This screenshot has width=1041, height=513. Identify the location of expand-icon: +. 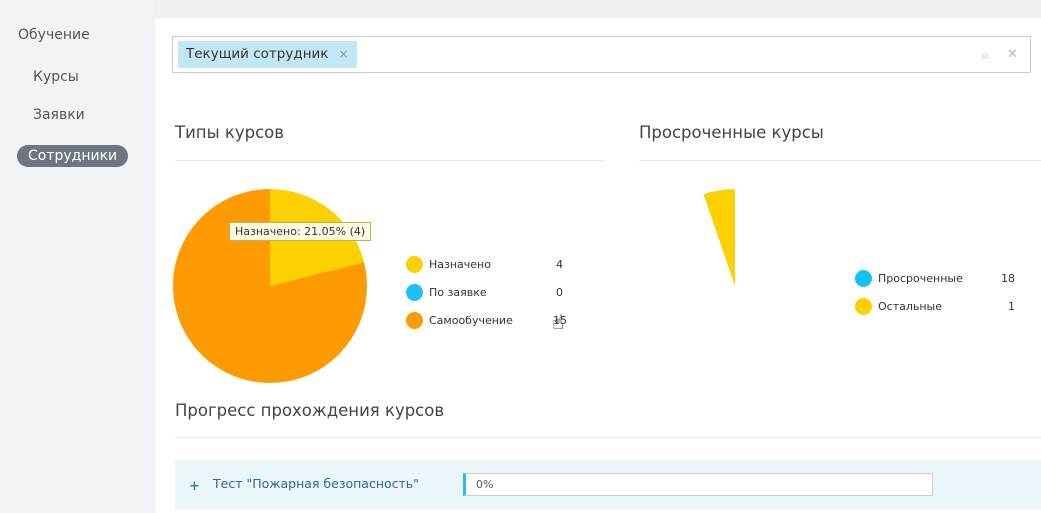
(194, 486).